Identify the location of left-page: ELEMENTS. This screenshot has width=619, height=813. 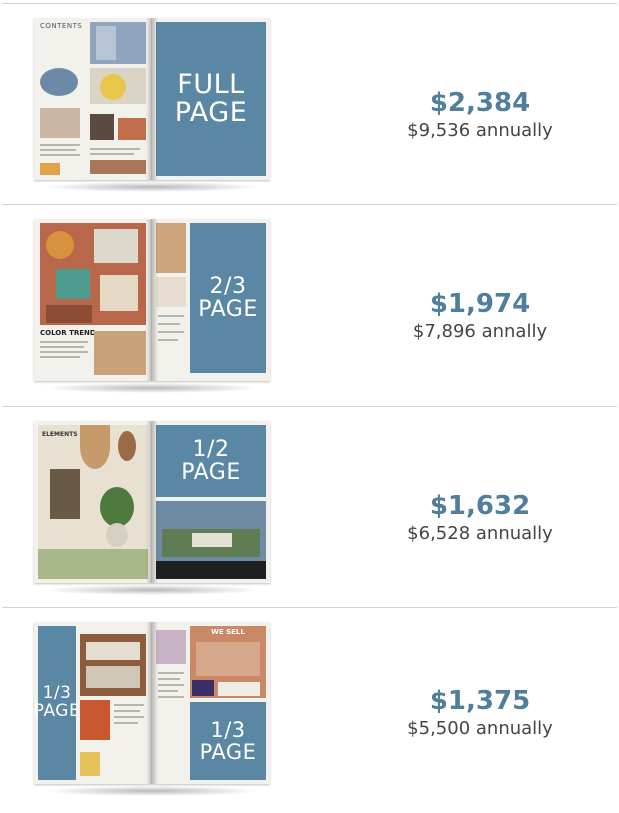
(93, 502).